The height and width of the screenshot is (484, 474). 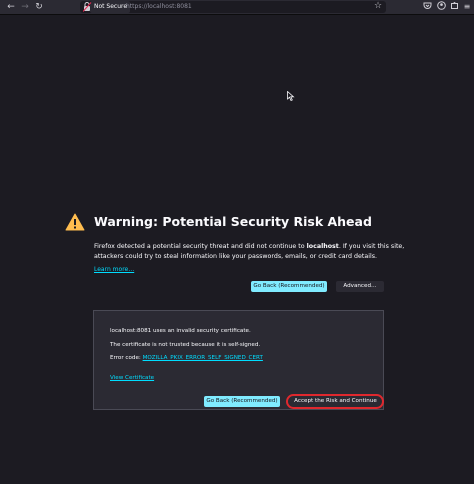 What do you see at coordinates (126, 358) in the screenshot?
I see `error-code-prefix: Error code:` at bounding box center [126, 358].